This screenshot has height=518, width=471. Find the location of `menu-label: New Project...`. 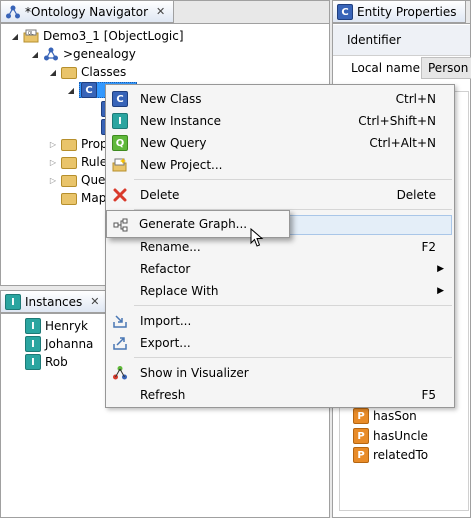

menu-label: New Project... is located at coordinates (181, 165).